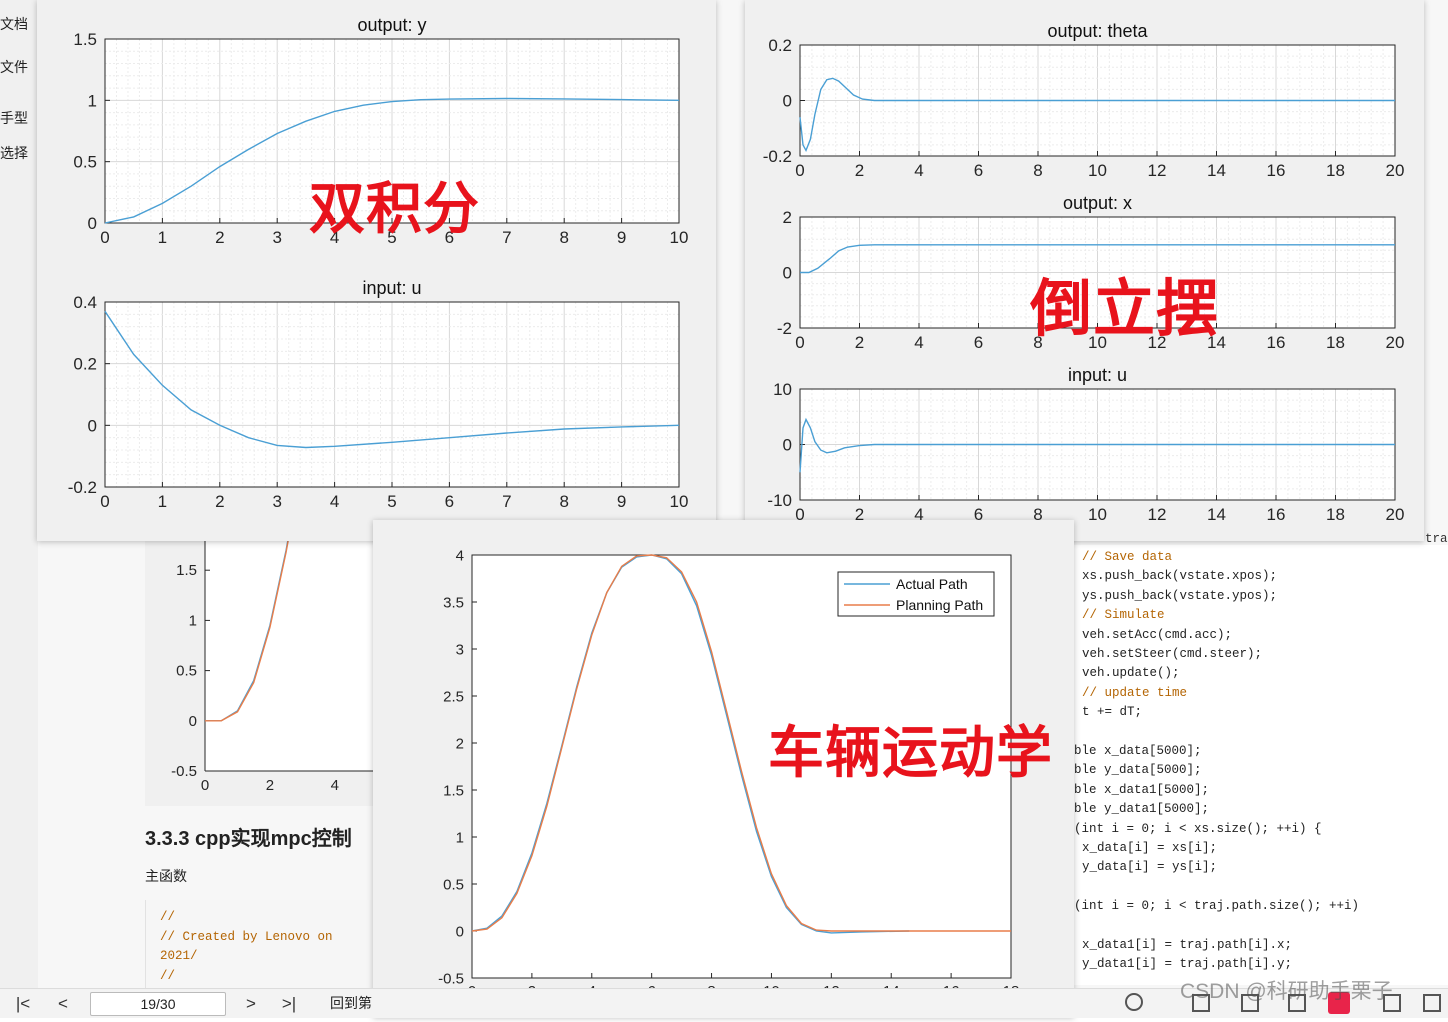 Image resolution: width=1448 pixels, height=1022 pixels. I want to click on sidebar-item-select-tool: 选择, so click(18, 153).